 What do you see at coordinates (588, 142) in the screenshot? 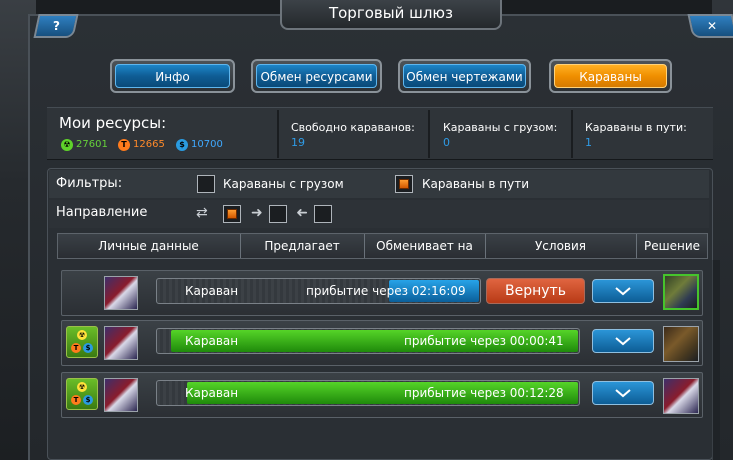
I see `transit-caravans-value: 1` at bounding box center [588, 142].